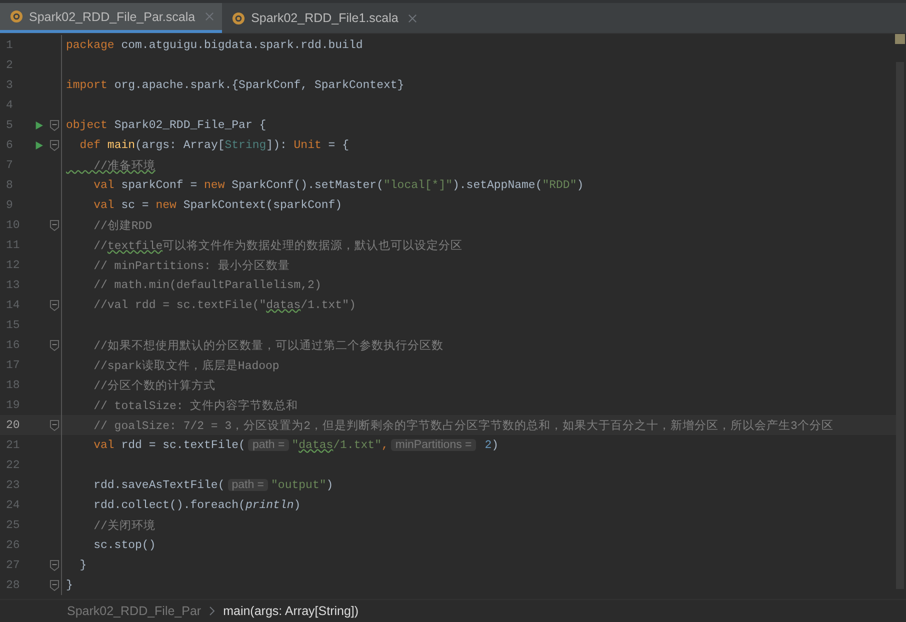 The width and height of the screenshot is (906, 622). Describe the element at coordinates (189, 125) in the screenshot. I see `code-text: Spark02_RDD_File_Par {` at that location.